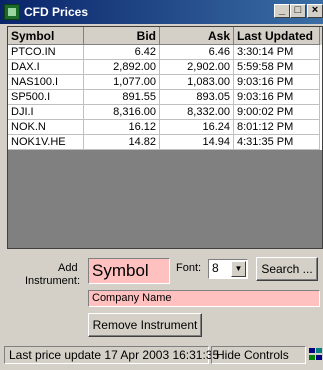 The width and height of the screenshot is (323, 370). What do you see at coordinates (161, 12) in the screenshot?
I see `title-bar: CFD Prices _ □ ×` at bounding box center [161, 12].